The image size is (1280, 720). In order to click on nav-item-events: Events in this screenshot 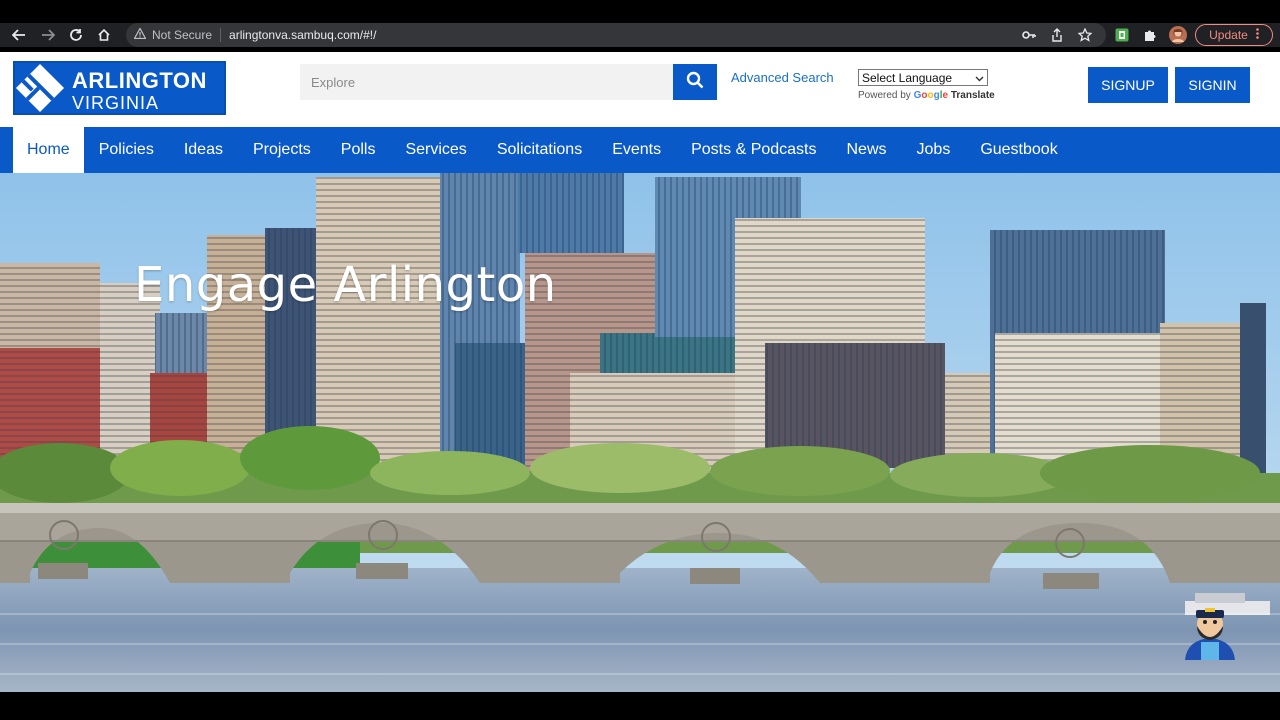, I will do `click(636, 150)`.